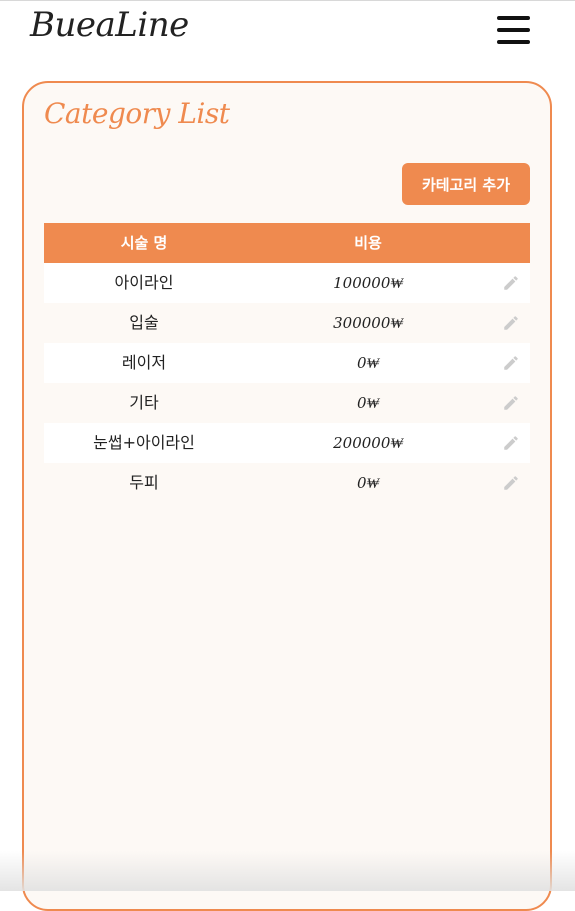 The image size is (575, 911). Describe the element at coordinates (368, 323) in the screenshot. I see `procedure-price: 300000₩` at that location.